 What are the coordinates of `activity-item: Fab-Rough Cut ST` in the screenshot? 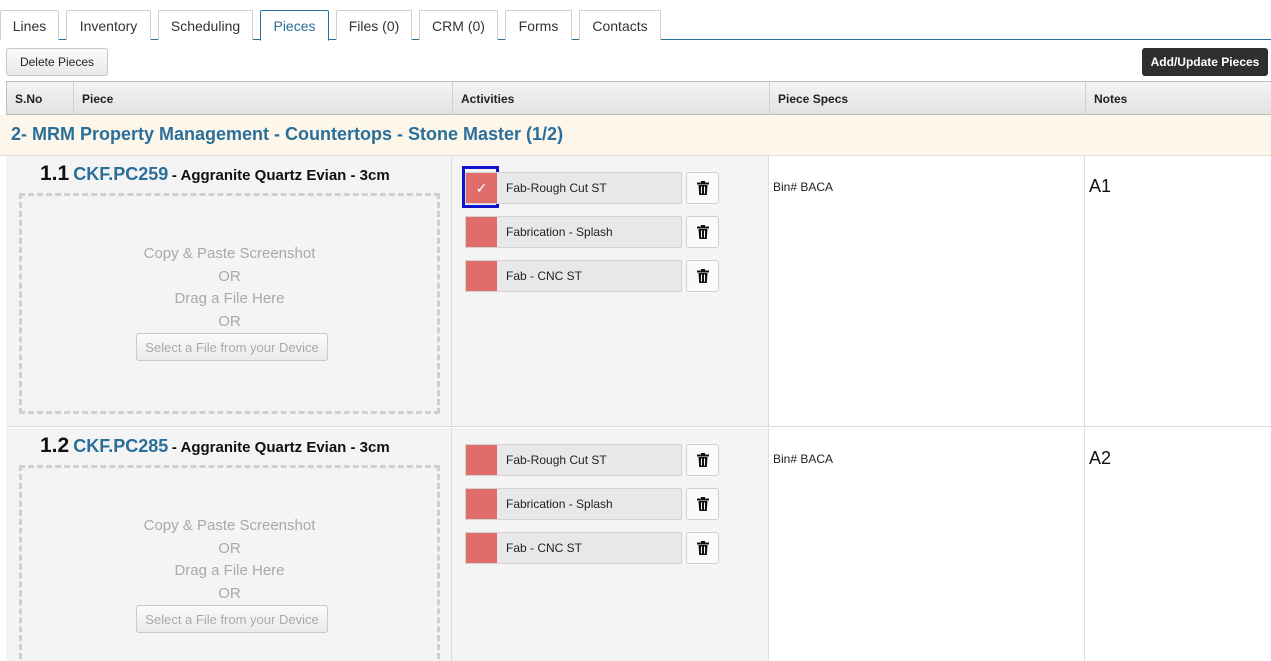 It's located at (573, 460).